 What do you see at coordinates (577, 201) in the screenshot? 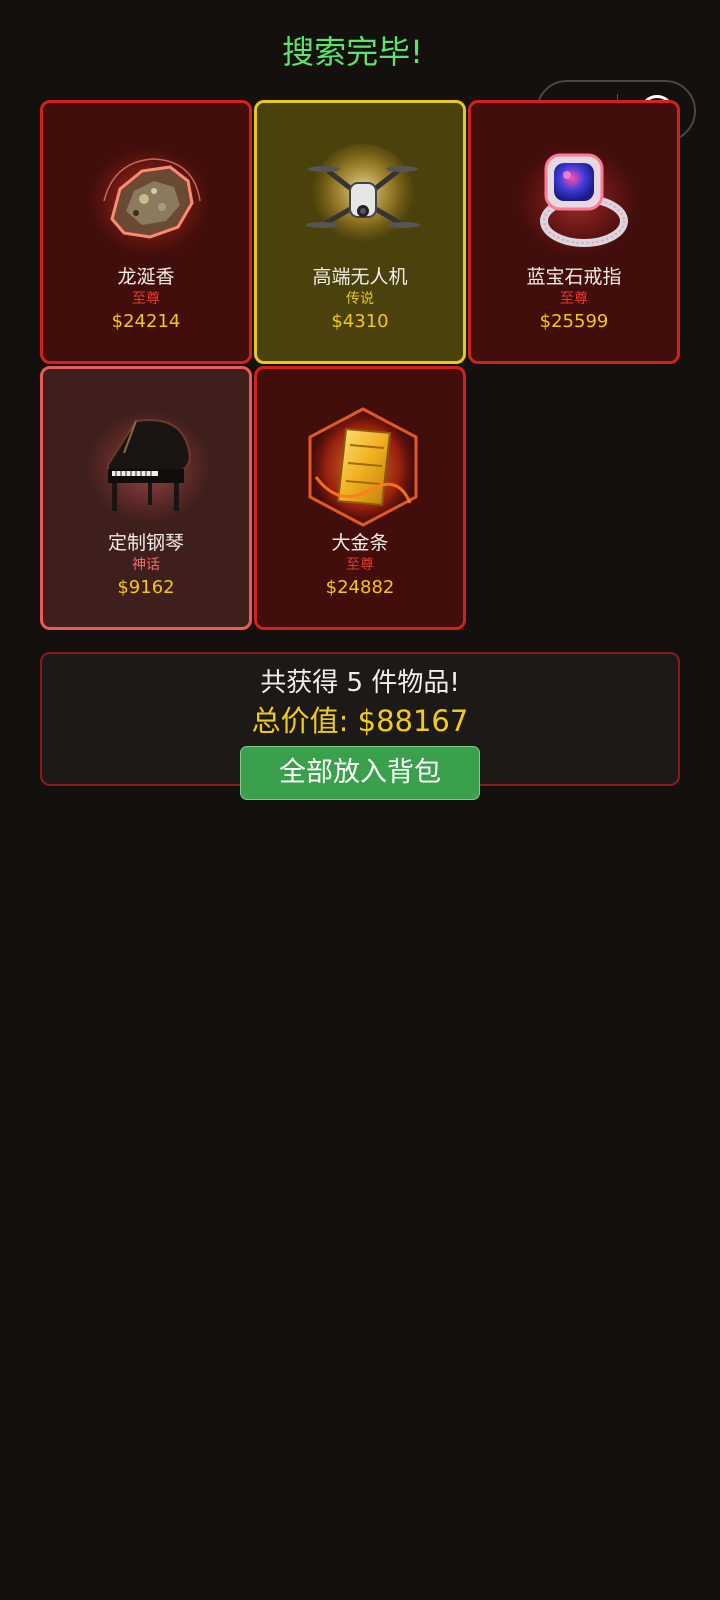
I see `sapphire-ring-icon` at bounding box center [577, 201].